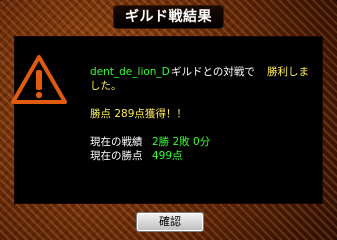 This screenshot has height=240, width=337. I want to click on message-text: ギルドとの対戦で, so click(213, 72).